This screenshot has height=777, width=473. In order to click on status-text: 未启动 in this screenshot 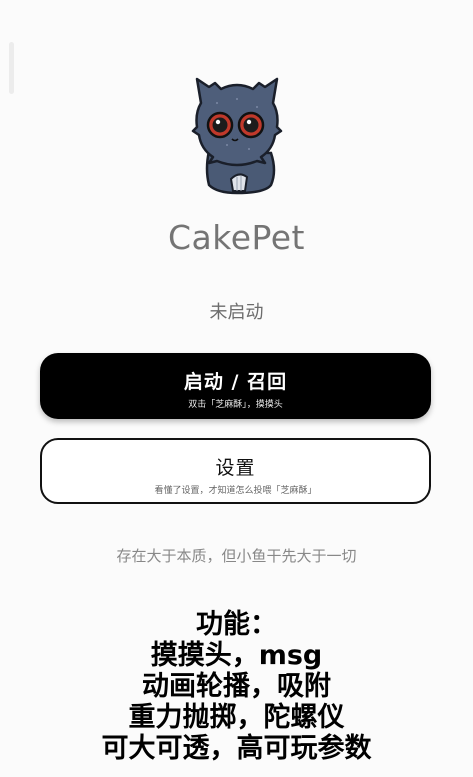, I will do `click(236, 312)`.